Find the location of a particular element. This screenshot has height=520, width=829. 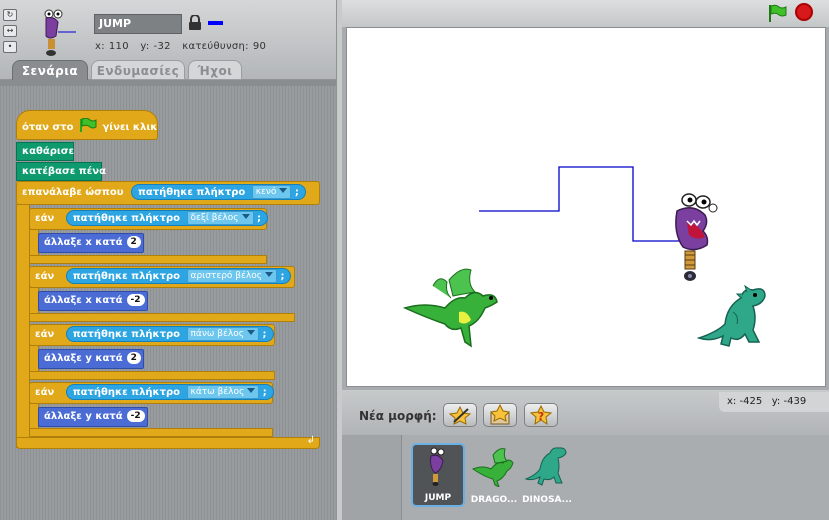

change-y-value: -2 is located at coordinates (135, 416).